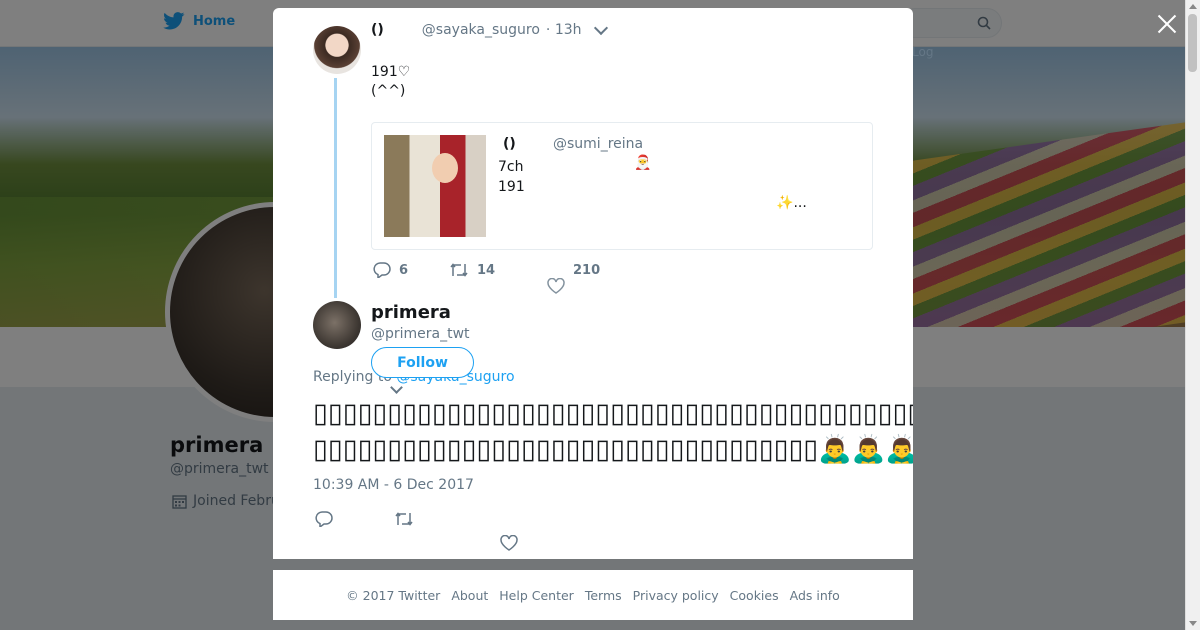 The height and width of the screenshot is (630, 1200). What do you see at coordinates (337, 50) in the screenshot?
I see `parent-tweet-avatar` at bounding box center [337, 50].